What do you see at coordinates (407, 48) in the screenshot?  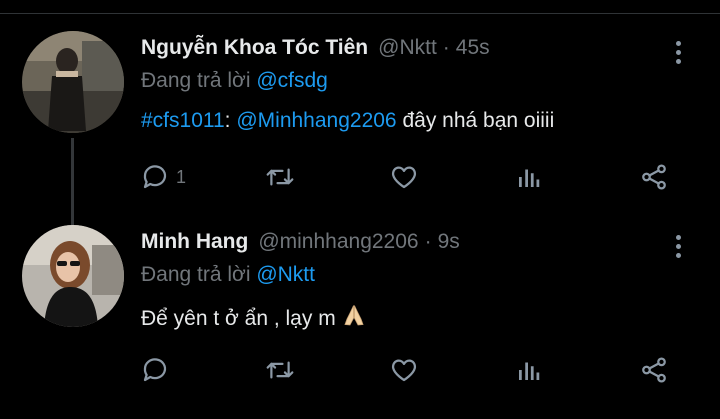 I see `username: @Nktt` at bounding box center [407, 48].